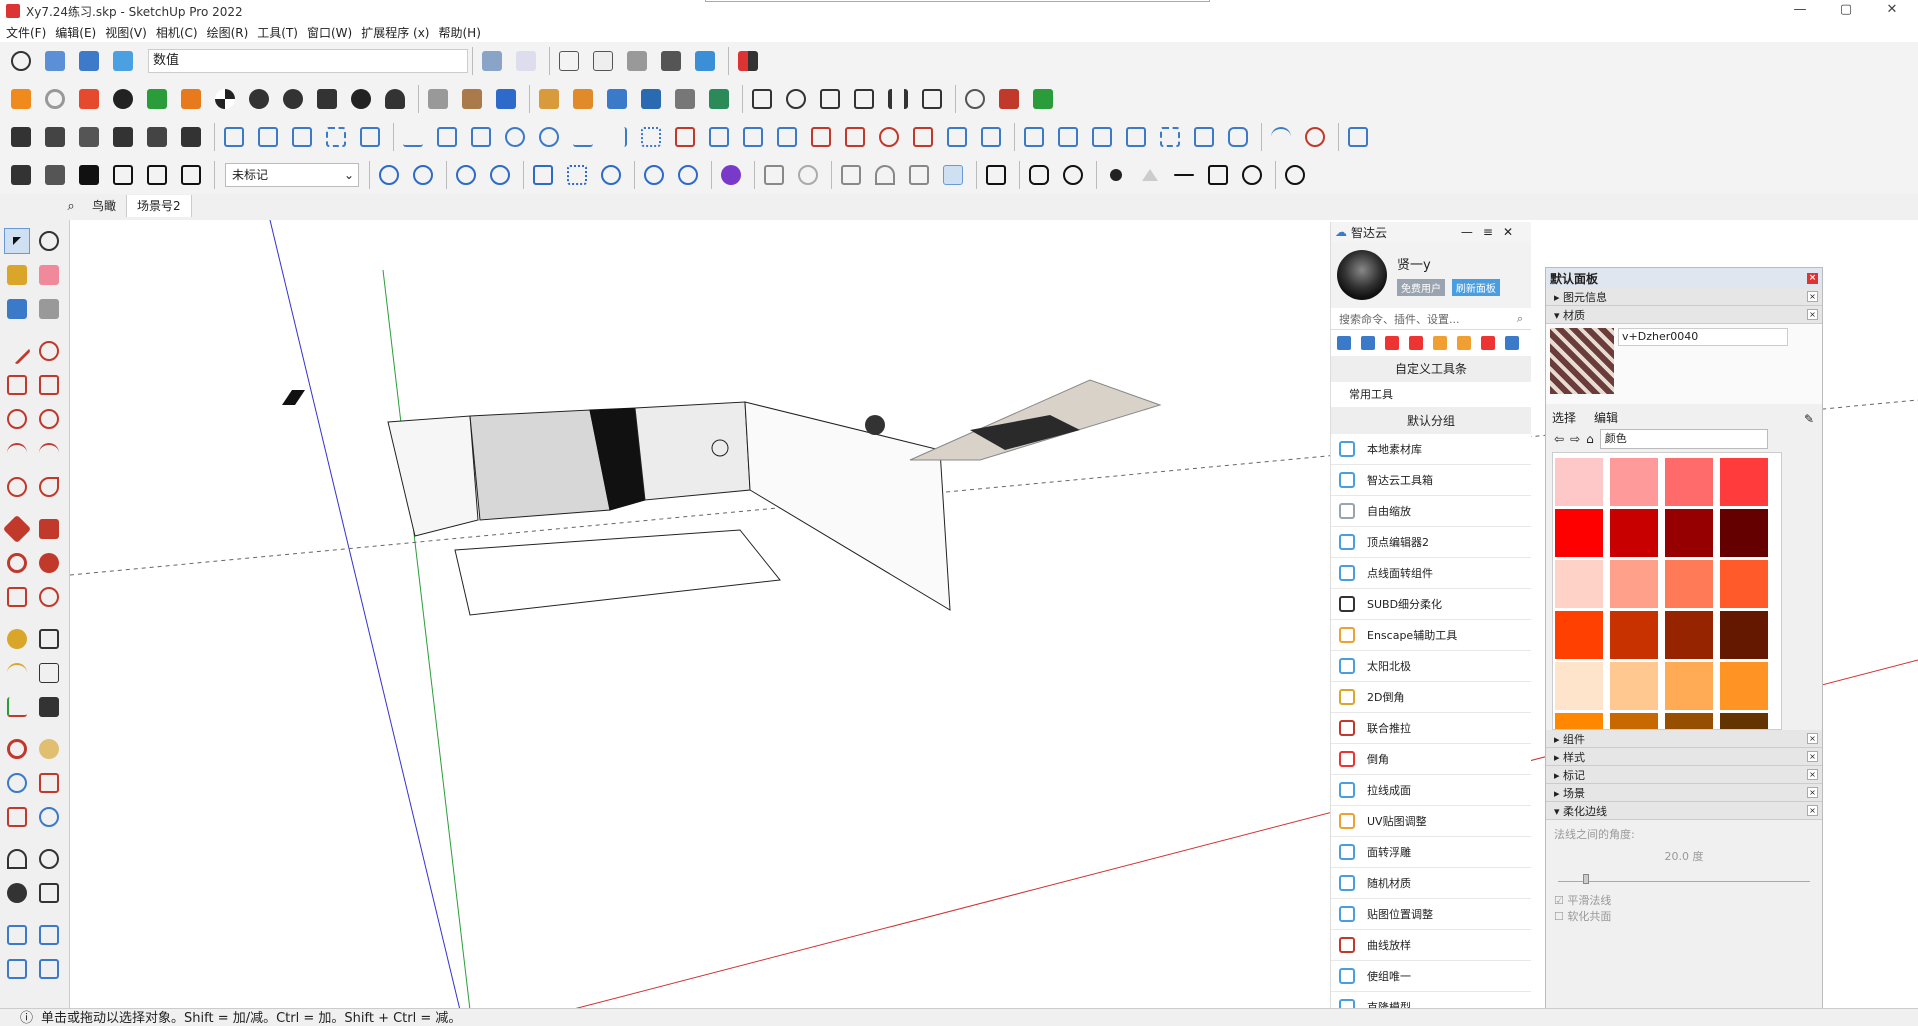 The image size is (1918, 1026). I want to click on face-icon, so click(447, 137).